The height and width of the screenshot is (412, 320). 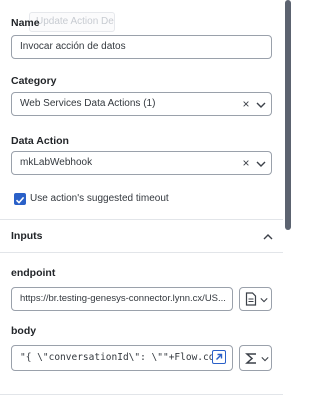 What do you see at coordinates (25, 23) in the screenshot?
I see `name-label: Name` at bounding box center [25, 23].